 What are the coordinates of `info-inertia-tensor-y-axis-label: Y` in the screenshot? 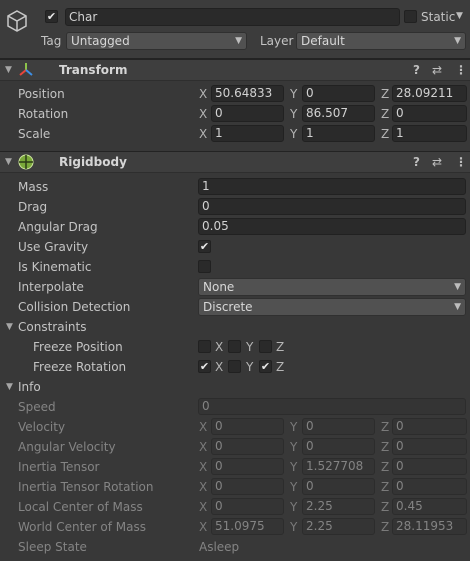 It's located at (294, 467).